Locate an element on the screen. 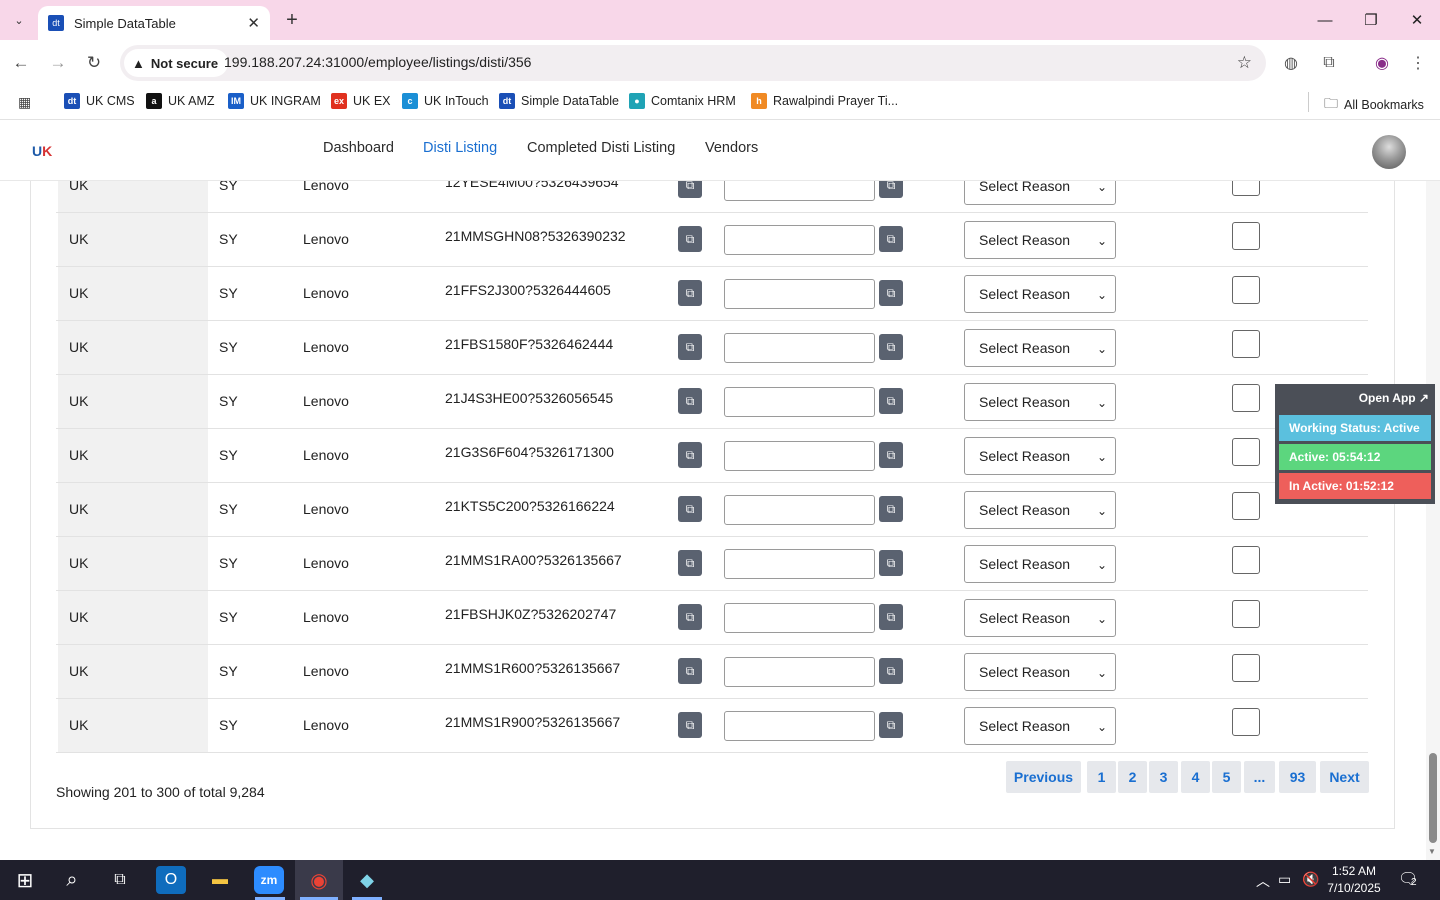 The image size is (1440, 900). reload-icon: ↻ is located at coordinates (94, 63).